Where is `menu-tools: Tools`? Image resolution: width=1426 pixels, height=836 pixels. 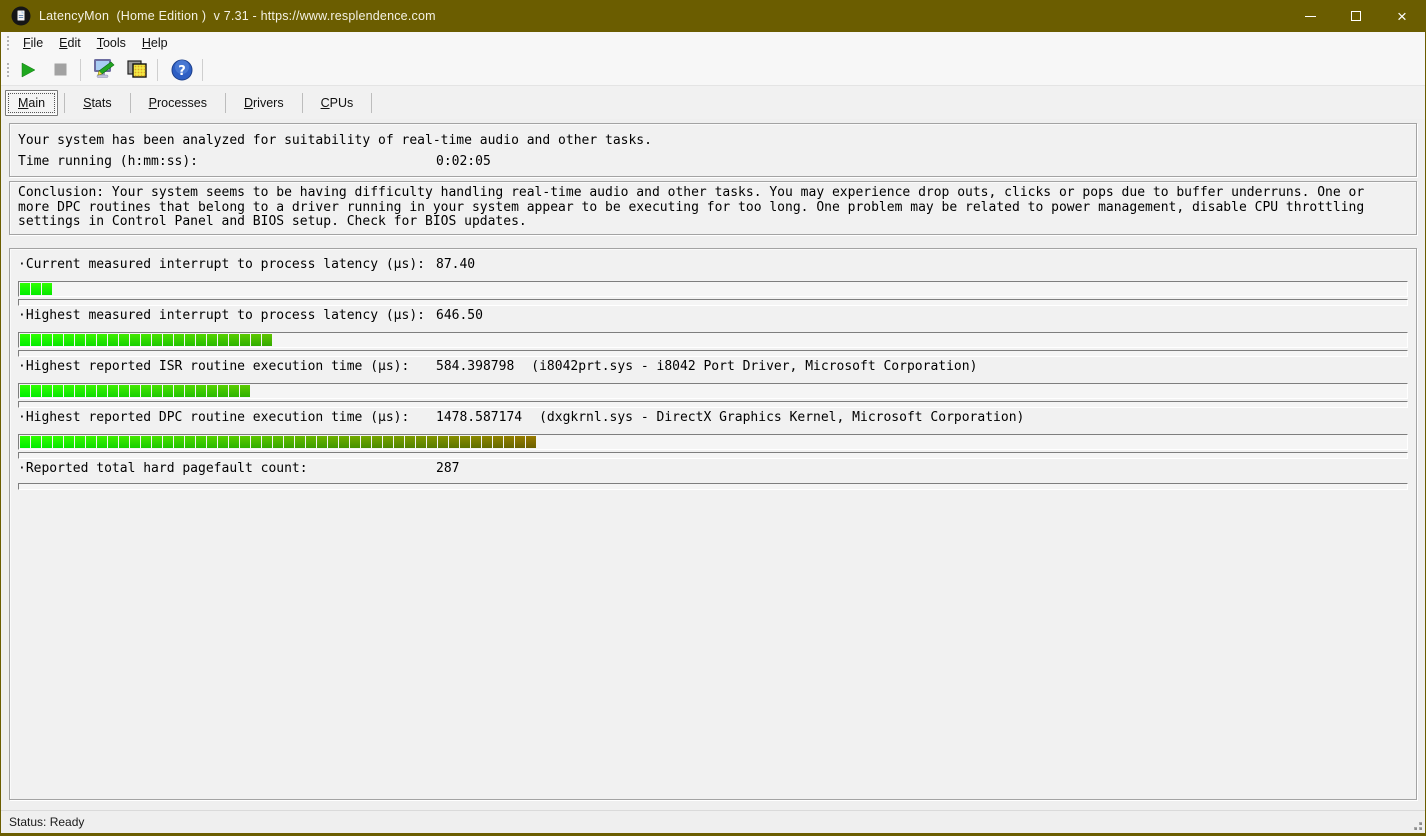
menu-tools: Tools is located at coordinates (111, 43).